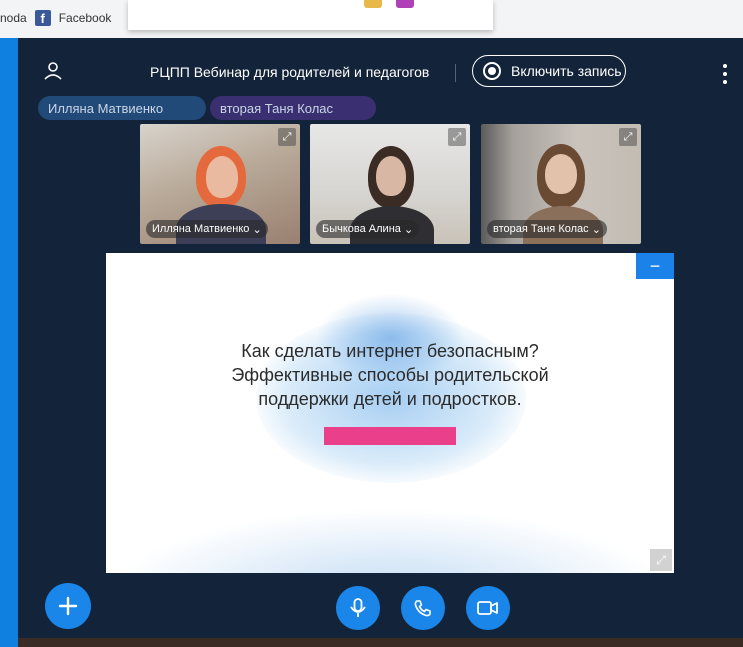 Image resolution: width=743 pixels, height=647 pixels. Describe the element at coordinates (390, 351) in the screenshot. I see `slide-line-1: Как сделать интернет безопасным?` at that location.